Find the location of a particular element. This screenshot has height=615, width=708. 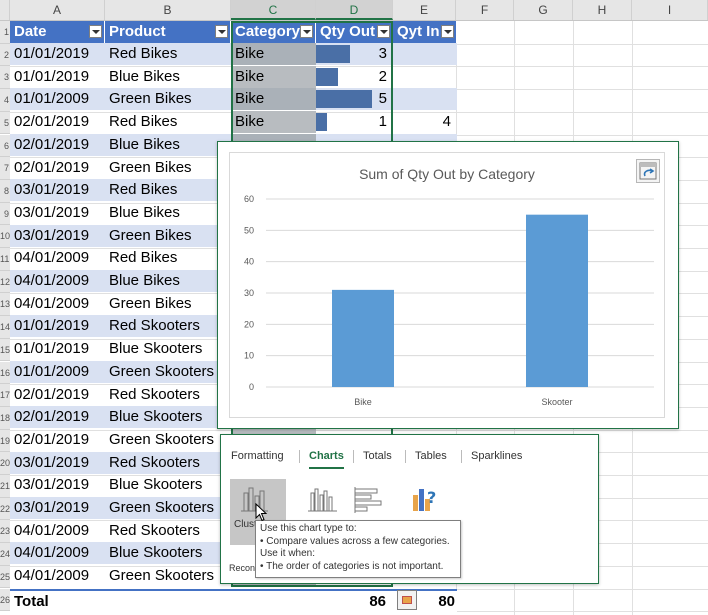

row-header: 22 is located at coordinates (5, 509).